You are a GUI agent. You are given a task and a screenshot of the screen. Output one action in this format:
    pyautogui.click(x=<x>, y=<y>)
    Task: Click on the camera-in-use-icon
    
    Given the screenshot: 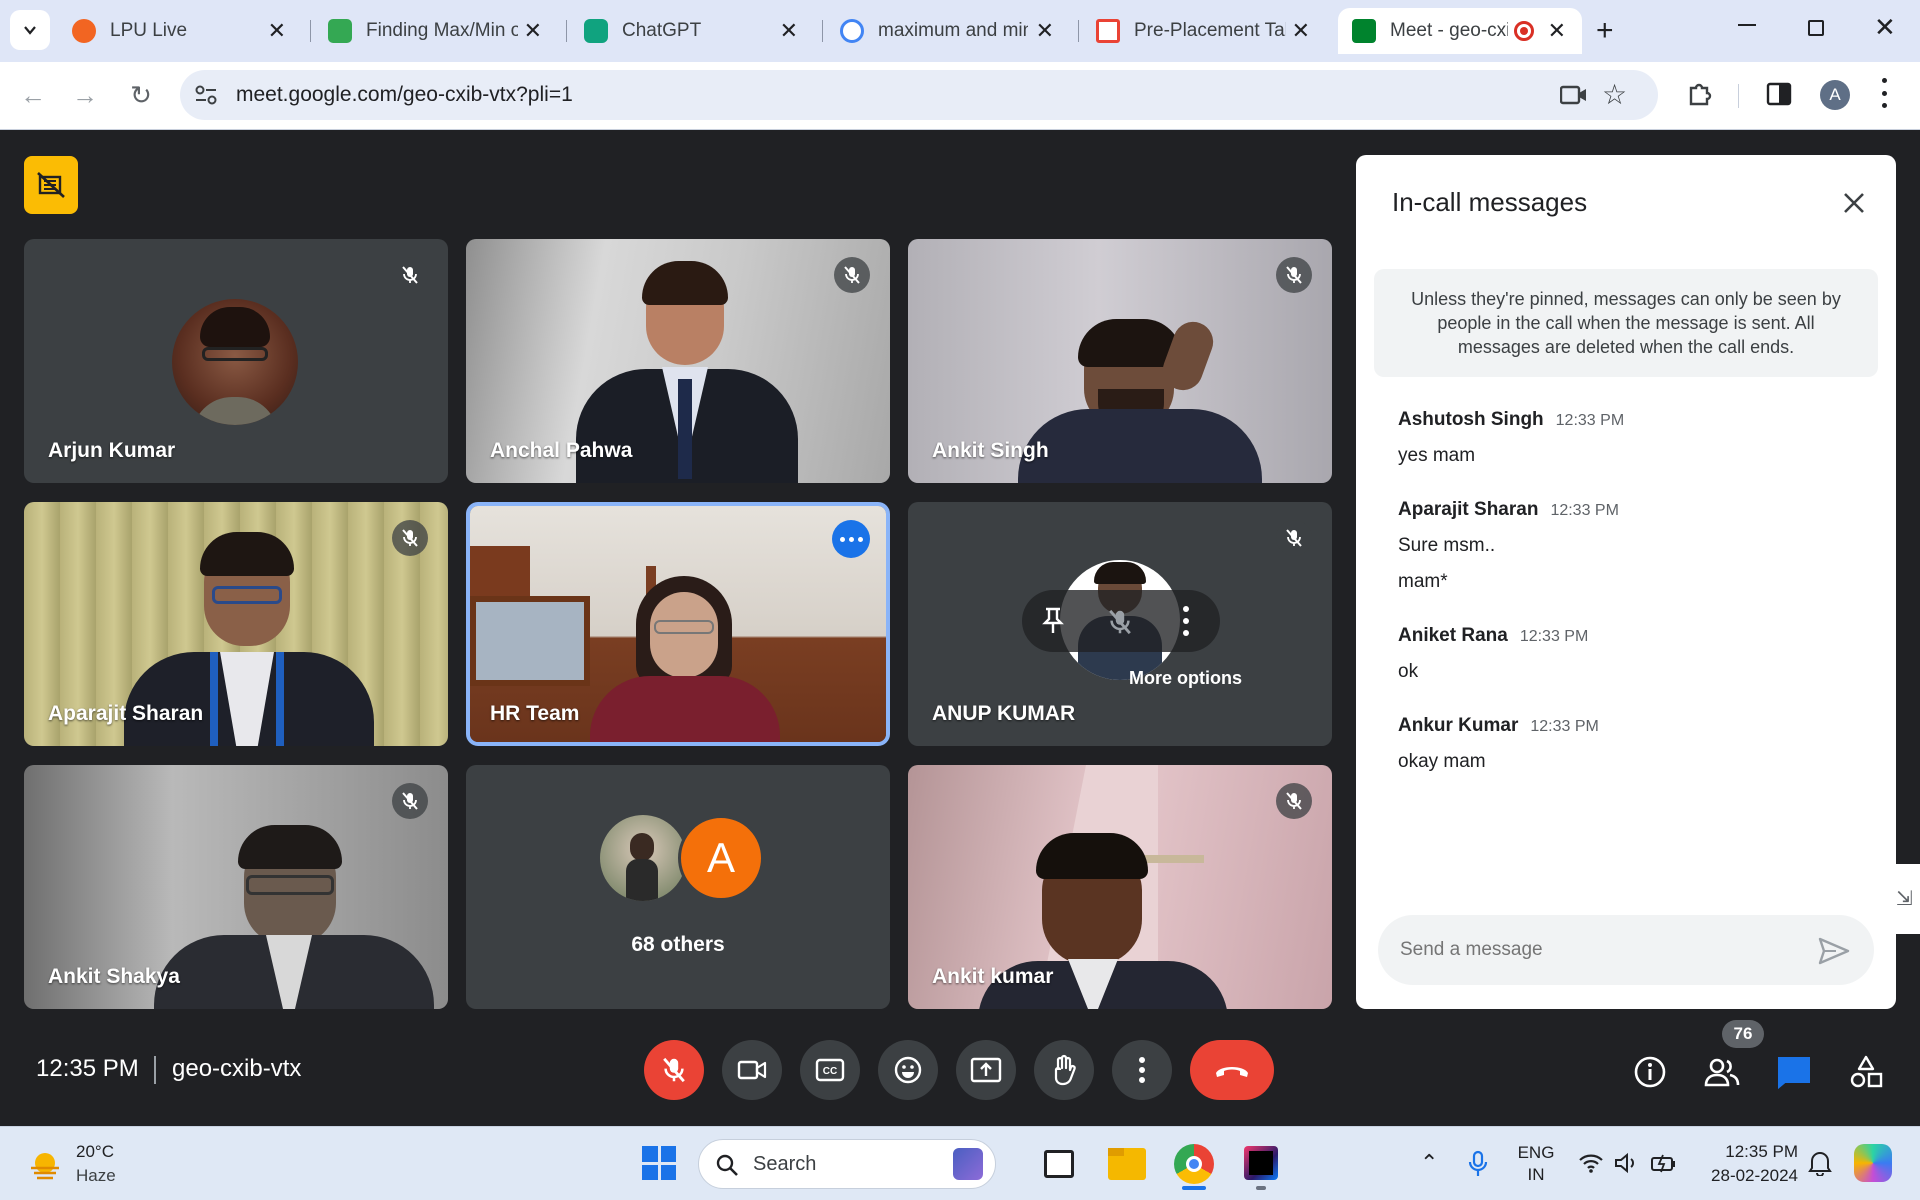 What is the action you would take?
    pyautogui.click(x=1574, y=95)
    